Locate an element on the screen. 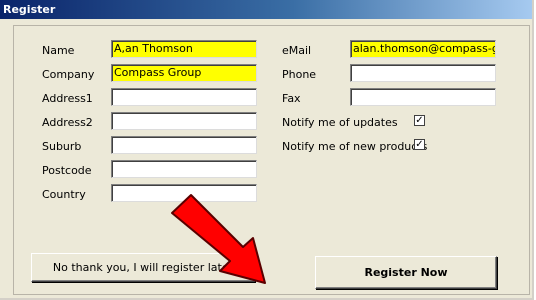  name-field: A,an Thomson is located at coordinates (184, 49).